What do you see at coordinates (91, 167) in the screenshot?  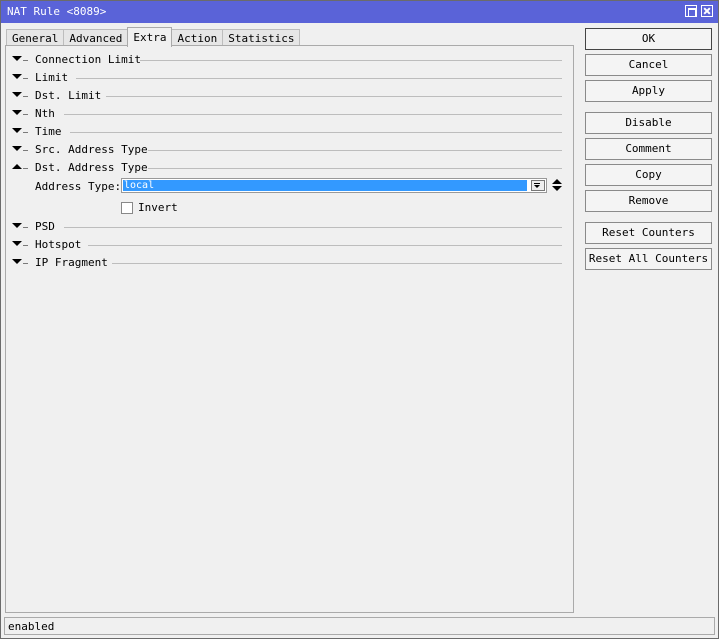 I see `section-label: Dst. Address Type` at bounding box center [91, 167].